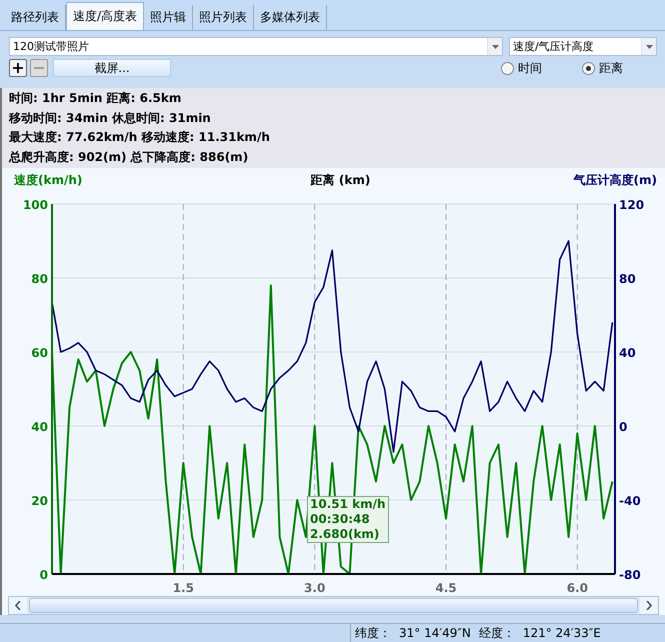  What do you see at coordinates (577, 588) in the screenshot?
I see `x-tick-label: 6.0` at bounding box center [577, 588].